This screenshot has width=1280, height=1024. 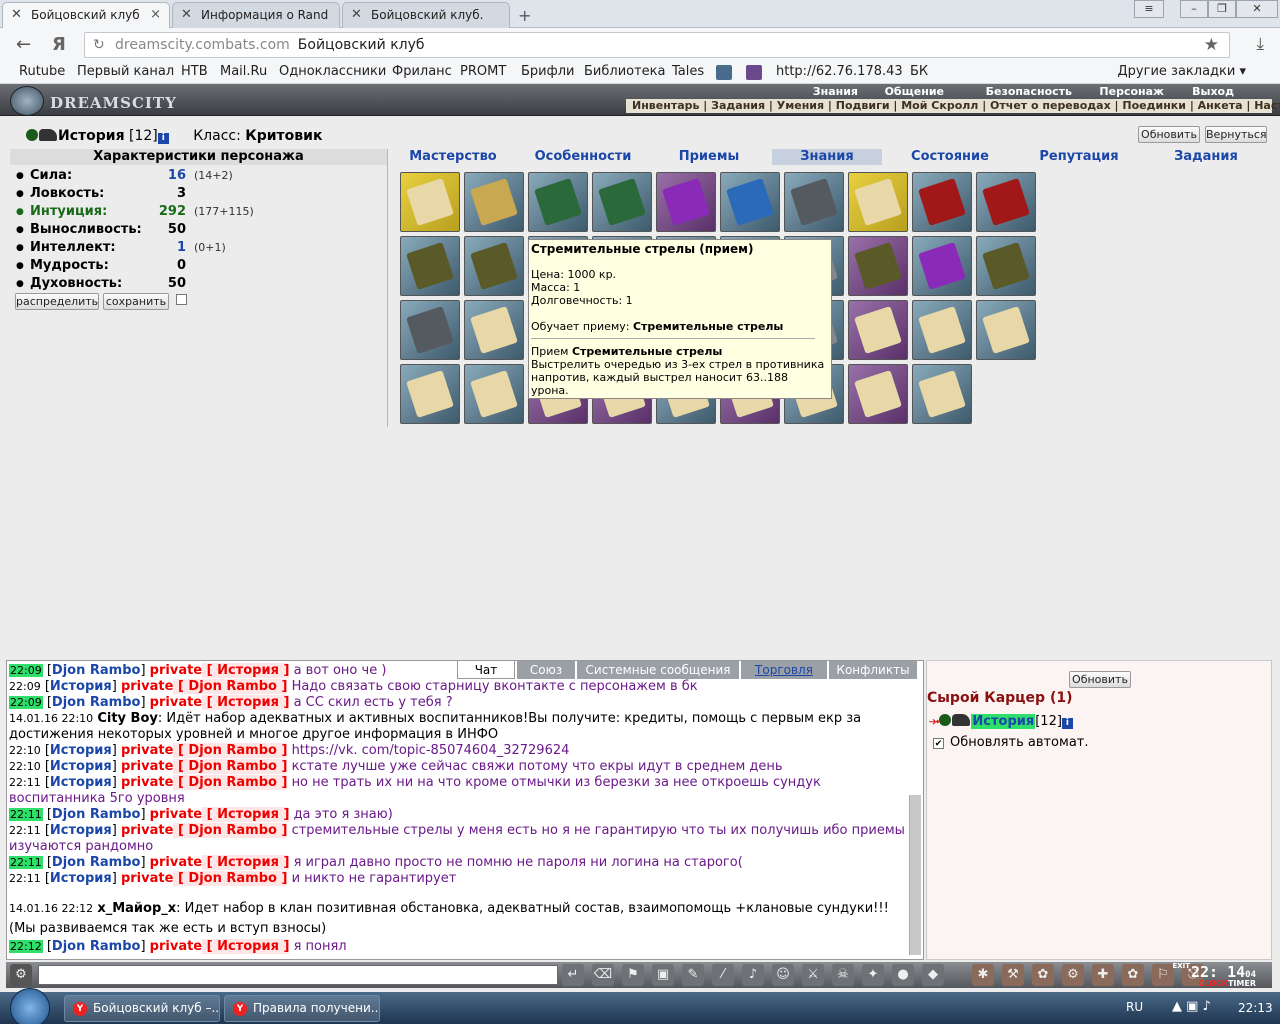 I want to click on chat-tab-3: Торговля, so click(x=784, y=670).